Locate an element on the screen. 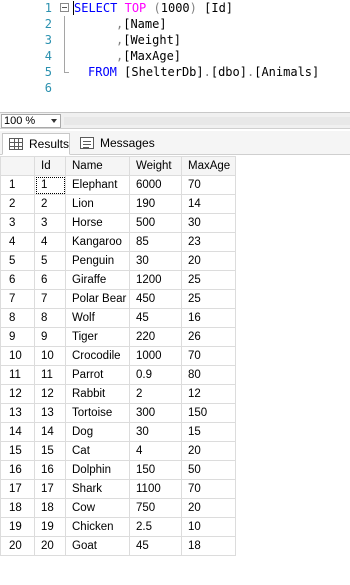 The height and width of the screenshot is (585, 350). zoom-dropdown: 100 % is located at coordinates (31, 121).